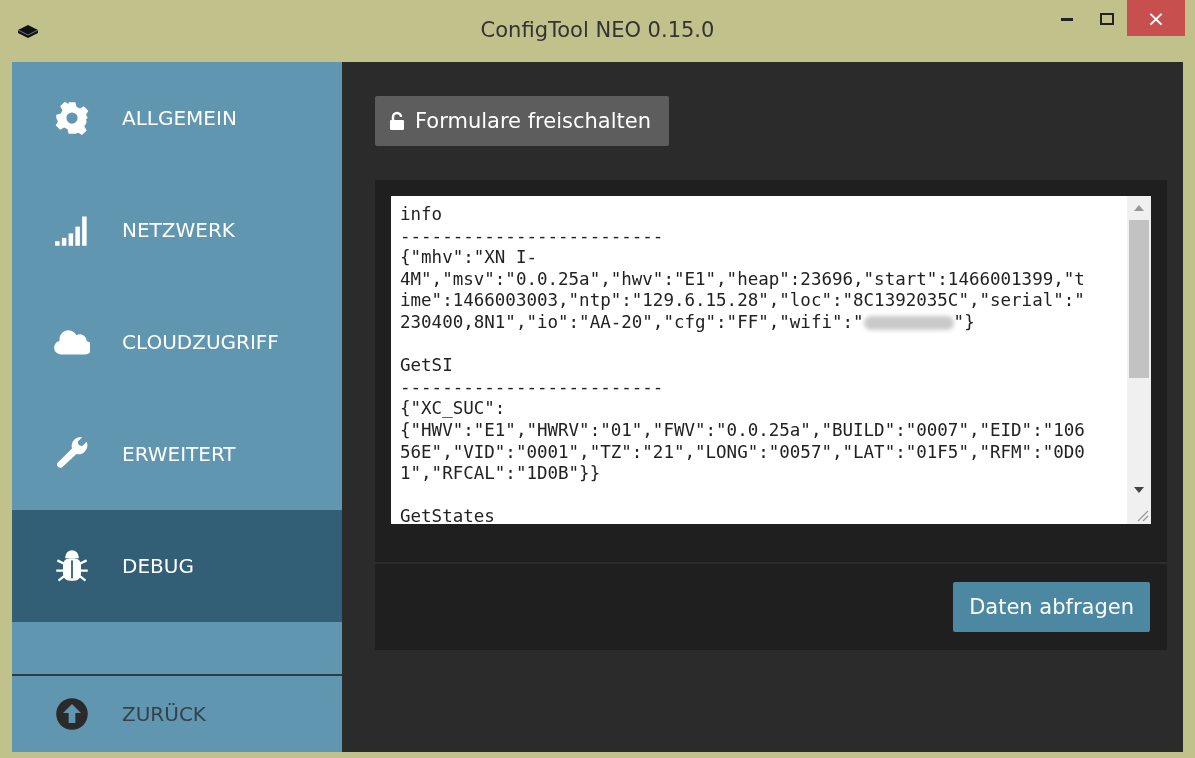 The height and width of the screenshot is (758, 1195). What do you see at coordinates (177, 566) in the screenshot?
I see `sidebar-item: DEBUG` at bounding box center [177, 566].